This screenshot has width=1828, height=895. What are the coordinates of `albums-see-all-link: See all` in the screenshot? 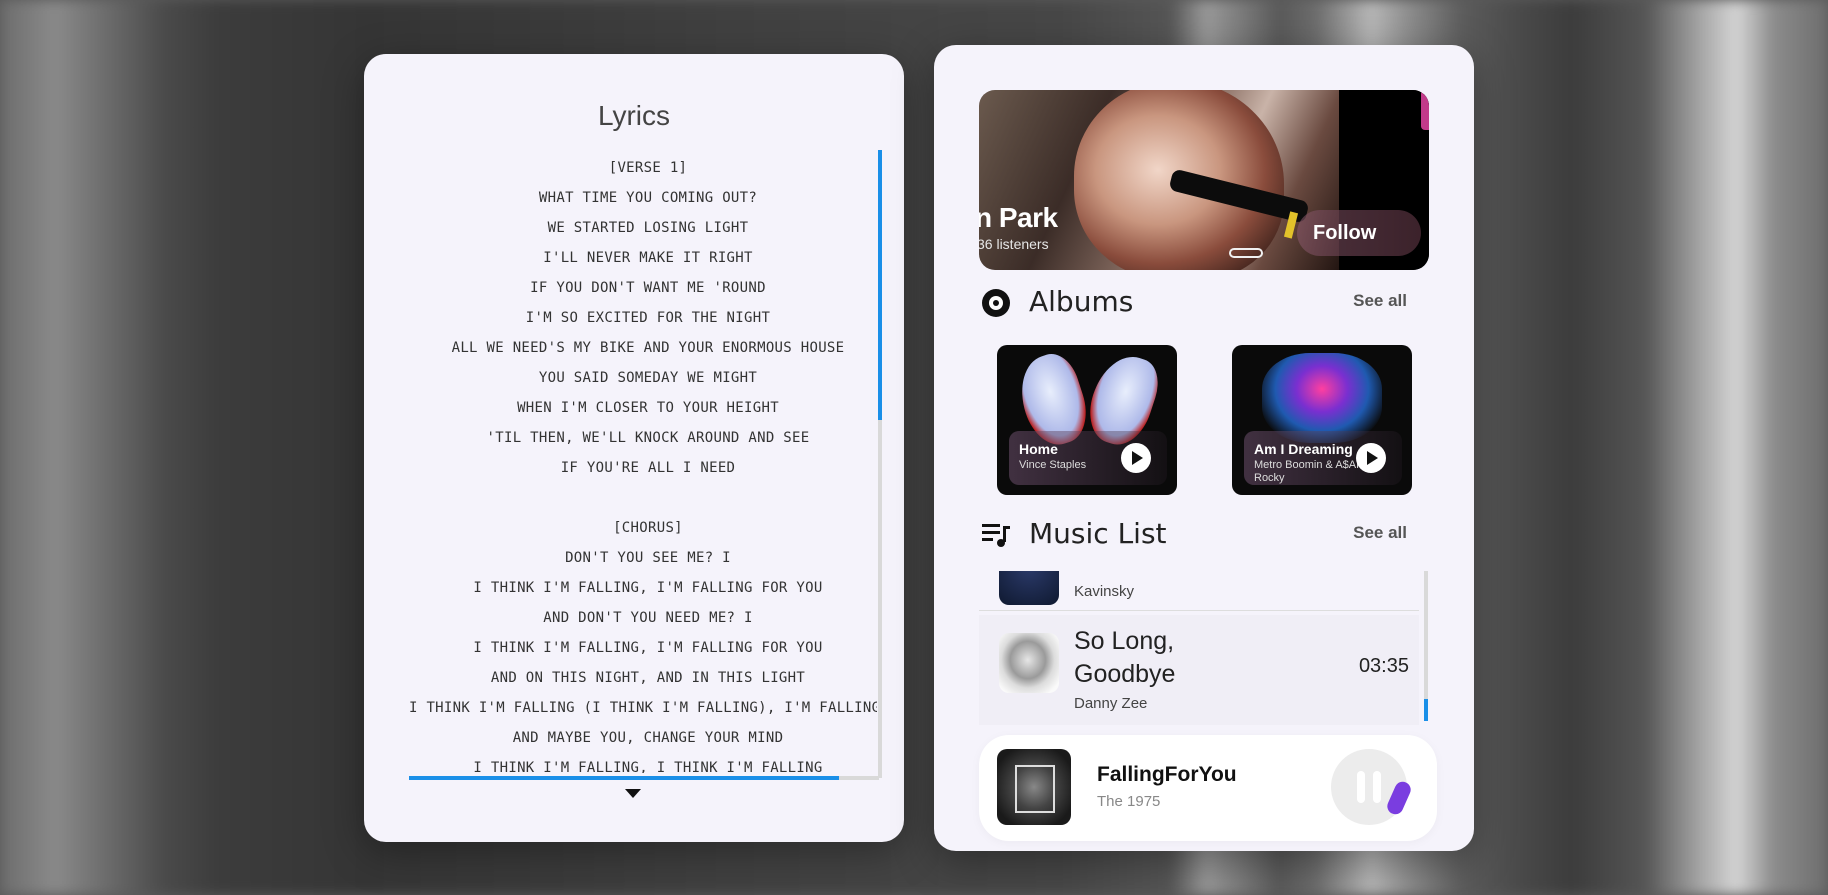 It's located at (1380, 301).